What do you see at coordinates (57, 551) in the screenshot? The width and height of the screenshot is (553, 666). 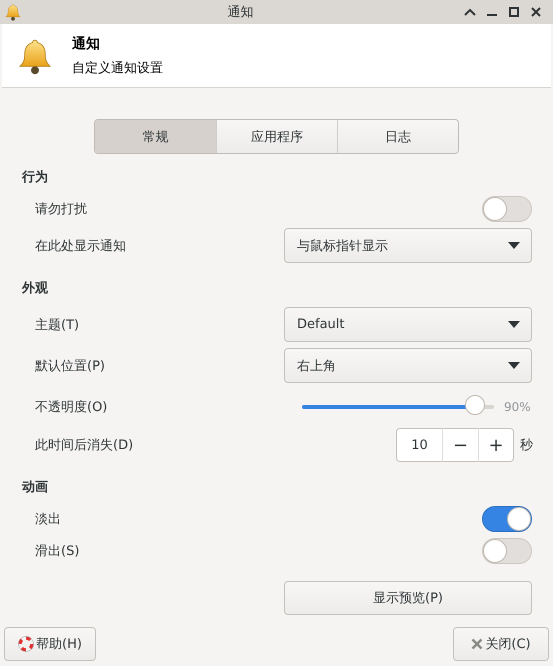 I see `setting-label: 滑出(S)` at bounding box center [57, 551].